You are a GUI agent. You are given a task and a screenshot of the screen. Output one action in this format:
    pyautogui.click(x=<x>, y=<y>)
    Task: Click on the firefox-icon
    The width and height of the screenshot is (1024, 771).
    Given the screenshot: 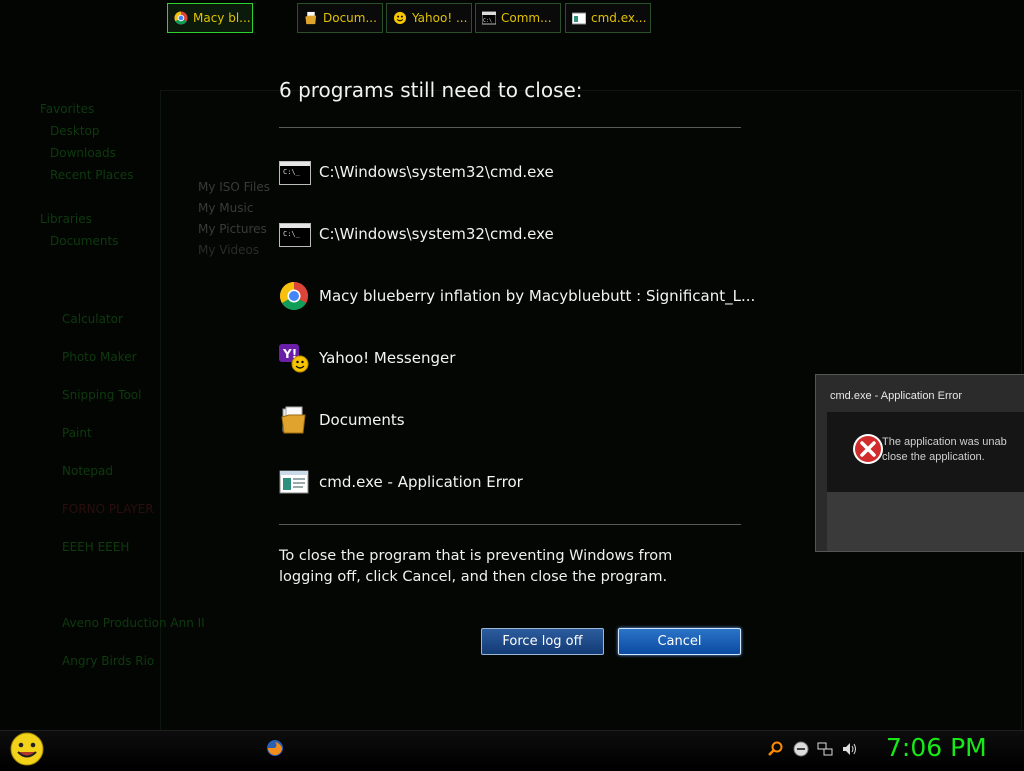 What is the action you would take?
    pyautogui.click(x=275, y=748)
    